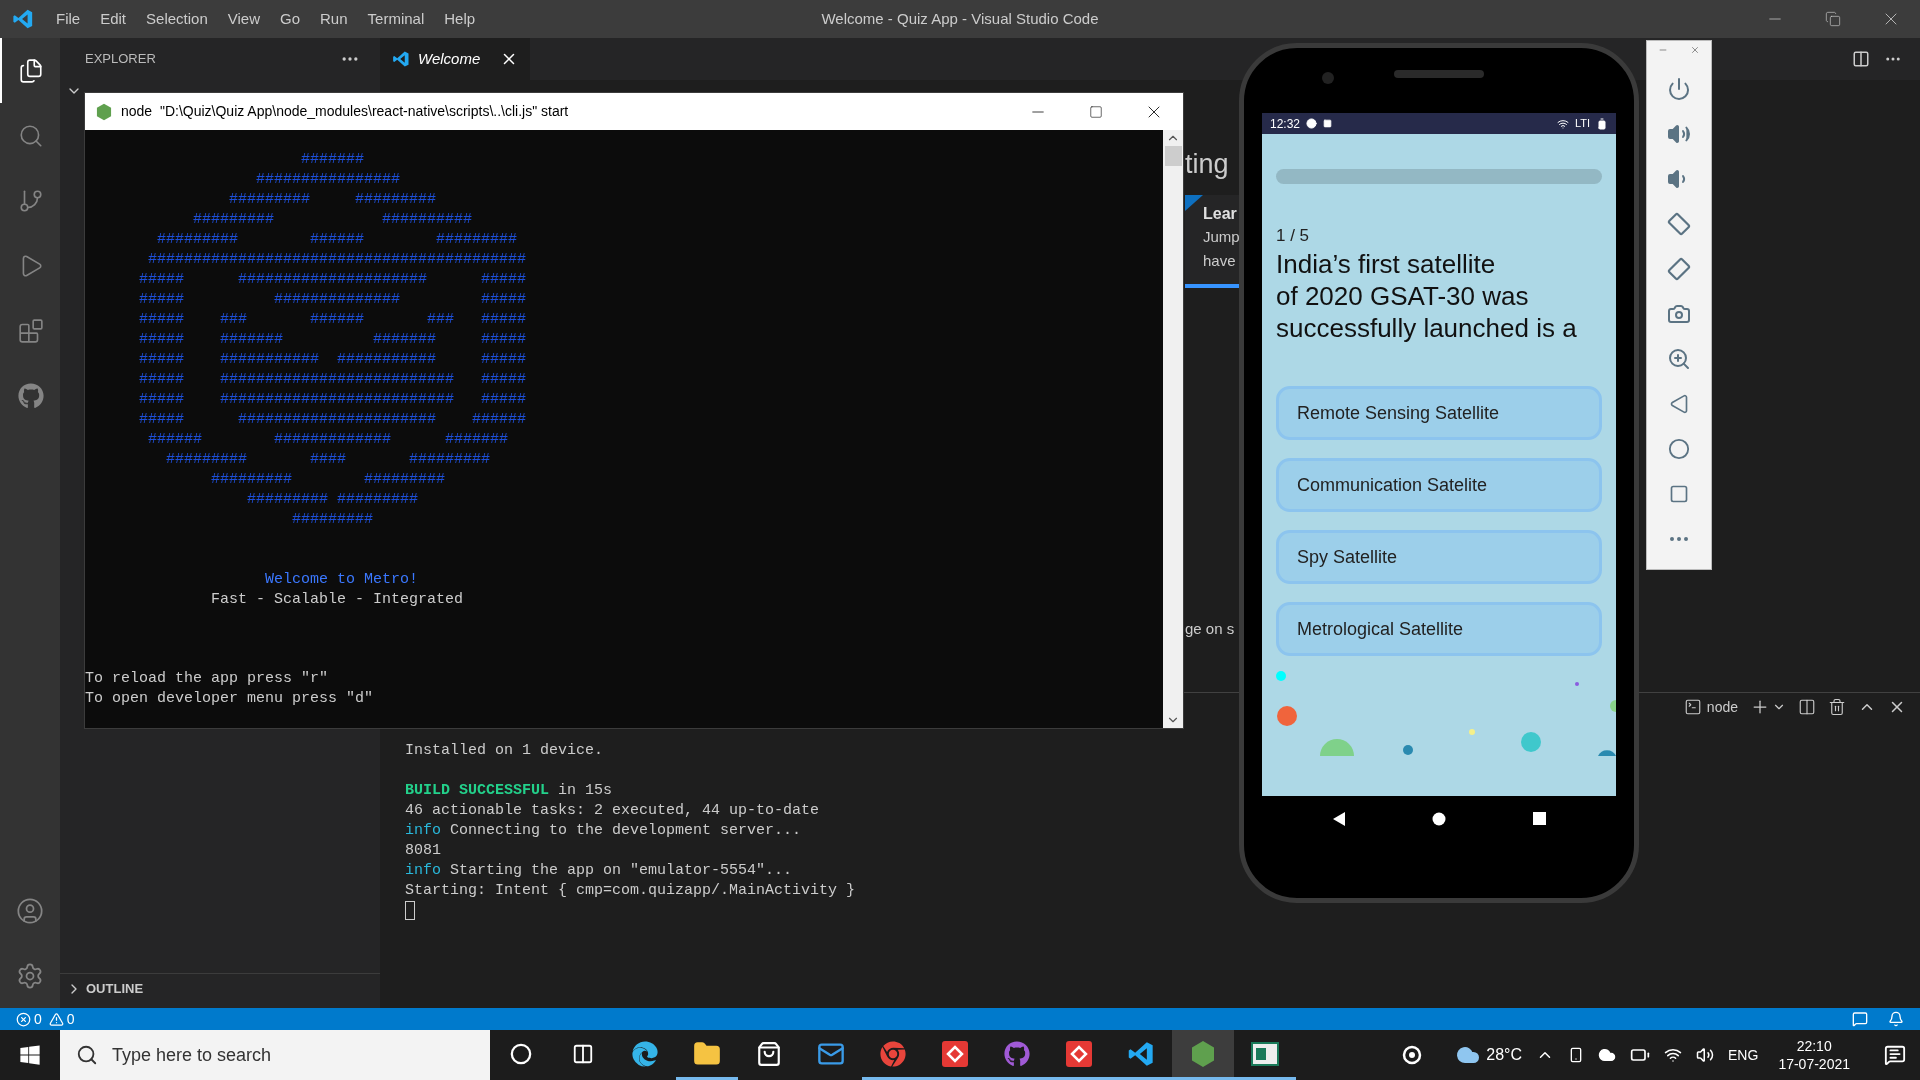 This screenshot has width=1920, height=1080. I want to click on store-icon, so click(769, 1053).